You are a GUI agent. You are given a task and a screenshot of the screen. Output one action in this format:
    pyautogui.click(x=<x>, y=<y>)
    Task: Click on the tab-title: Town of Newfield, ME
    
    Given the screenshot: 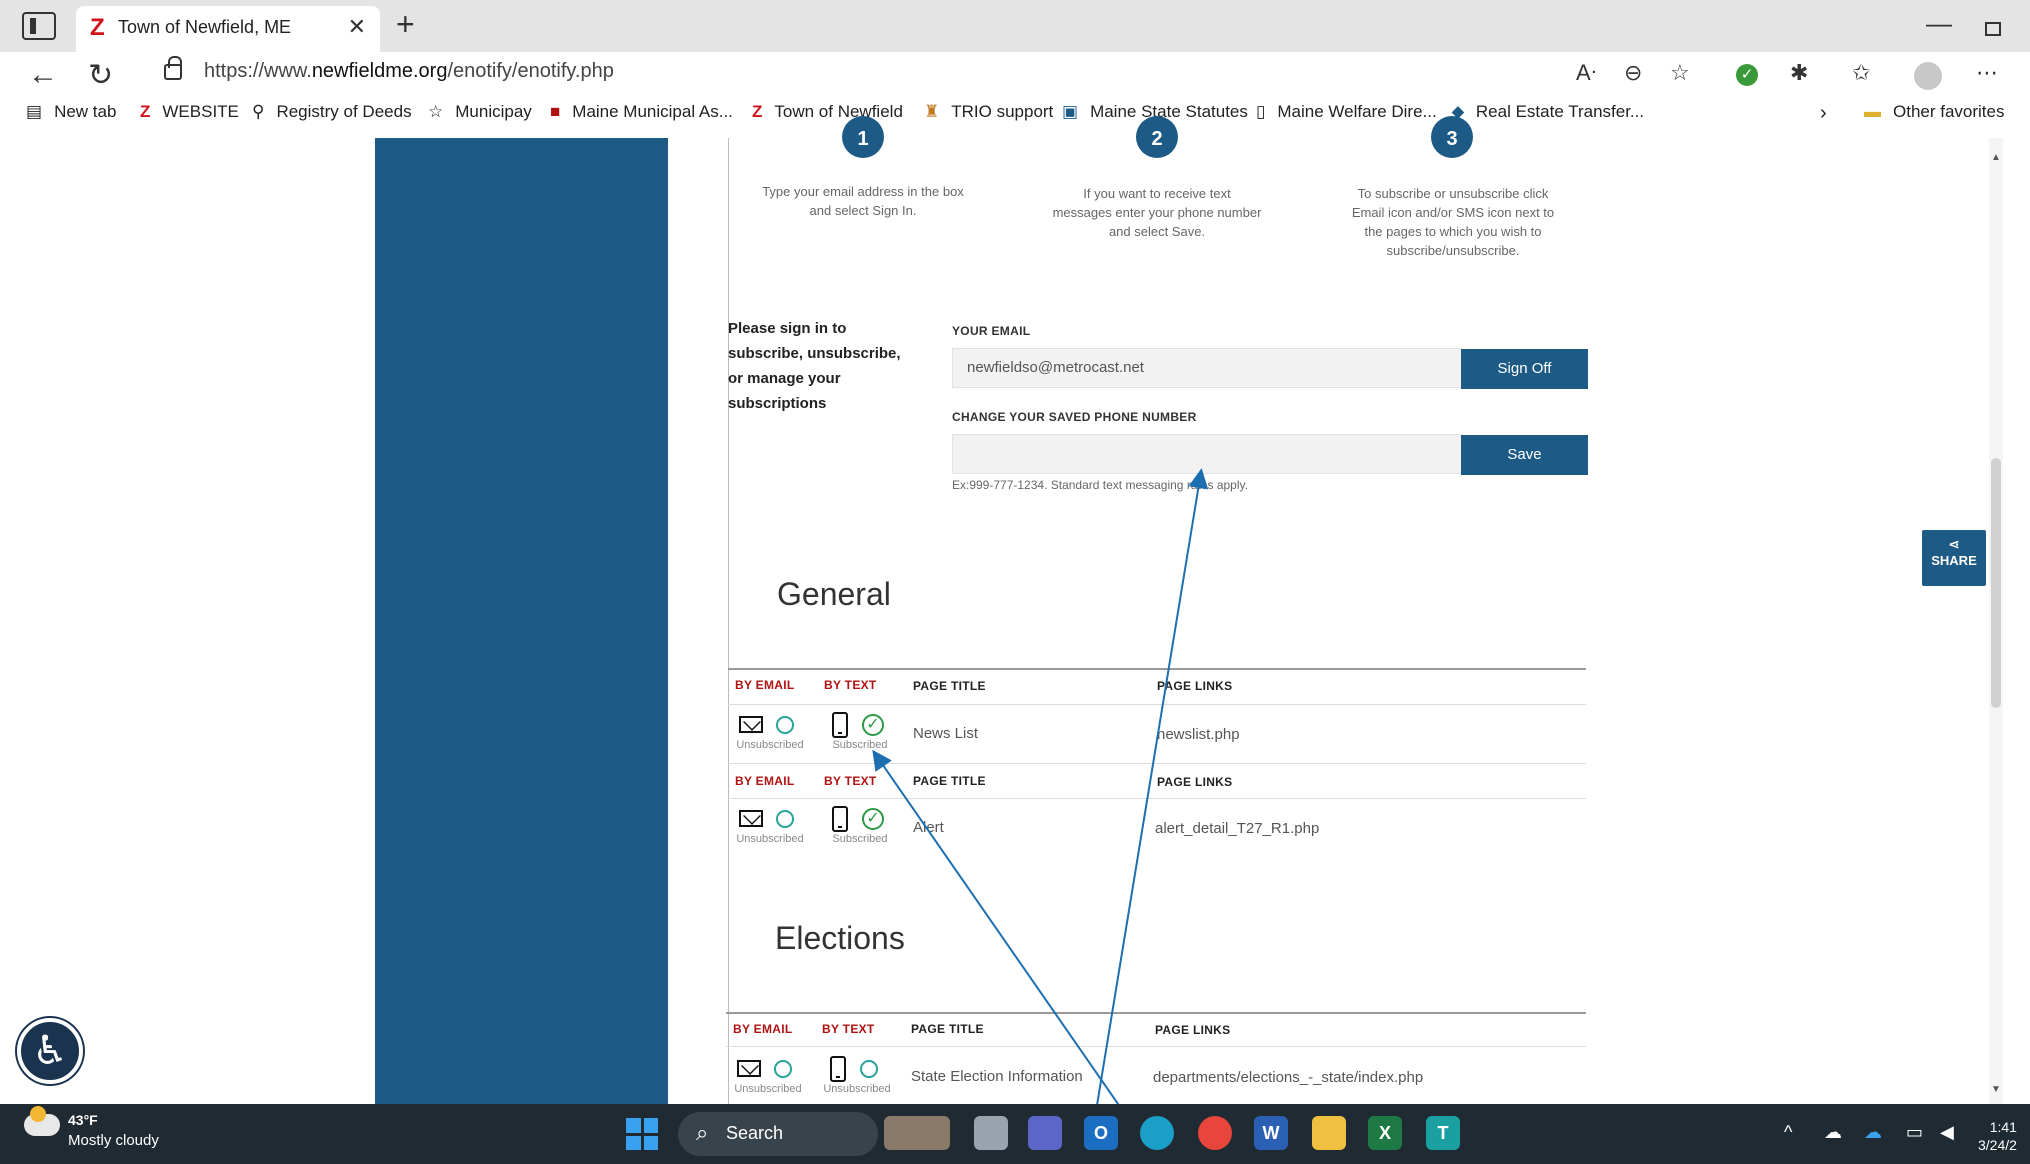 What is the action you would take?
    pyautogui.click(x=205, y=27)
    